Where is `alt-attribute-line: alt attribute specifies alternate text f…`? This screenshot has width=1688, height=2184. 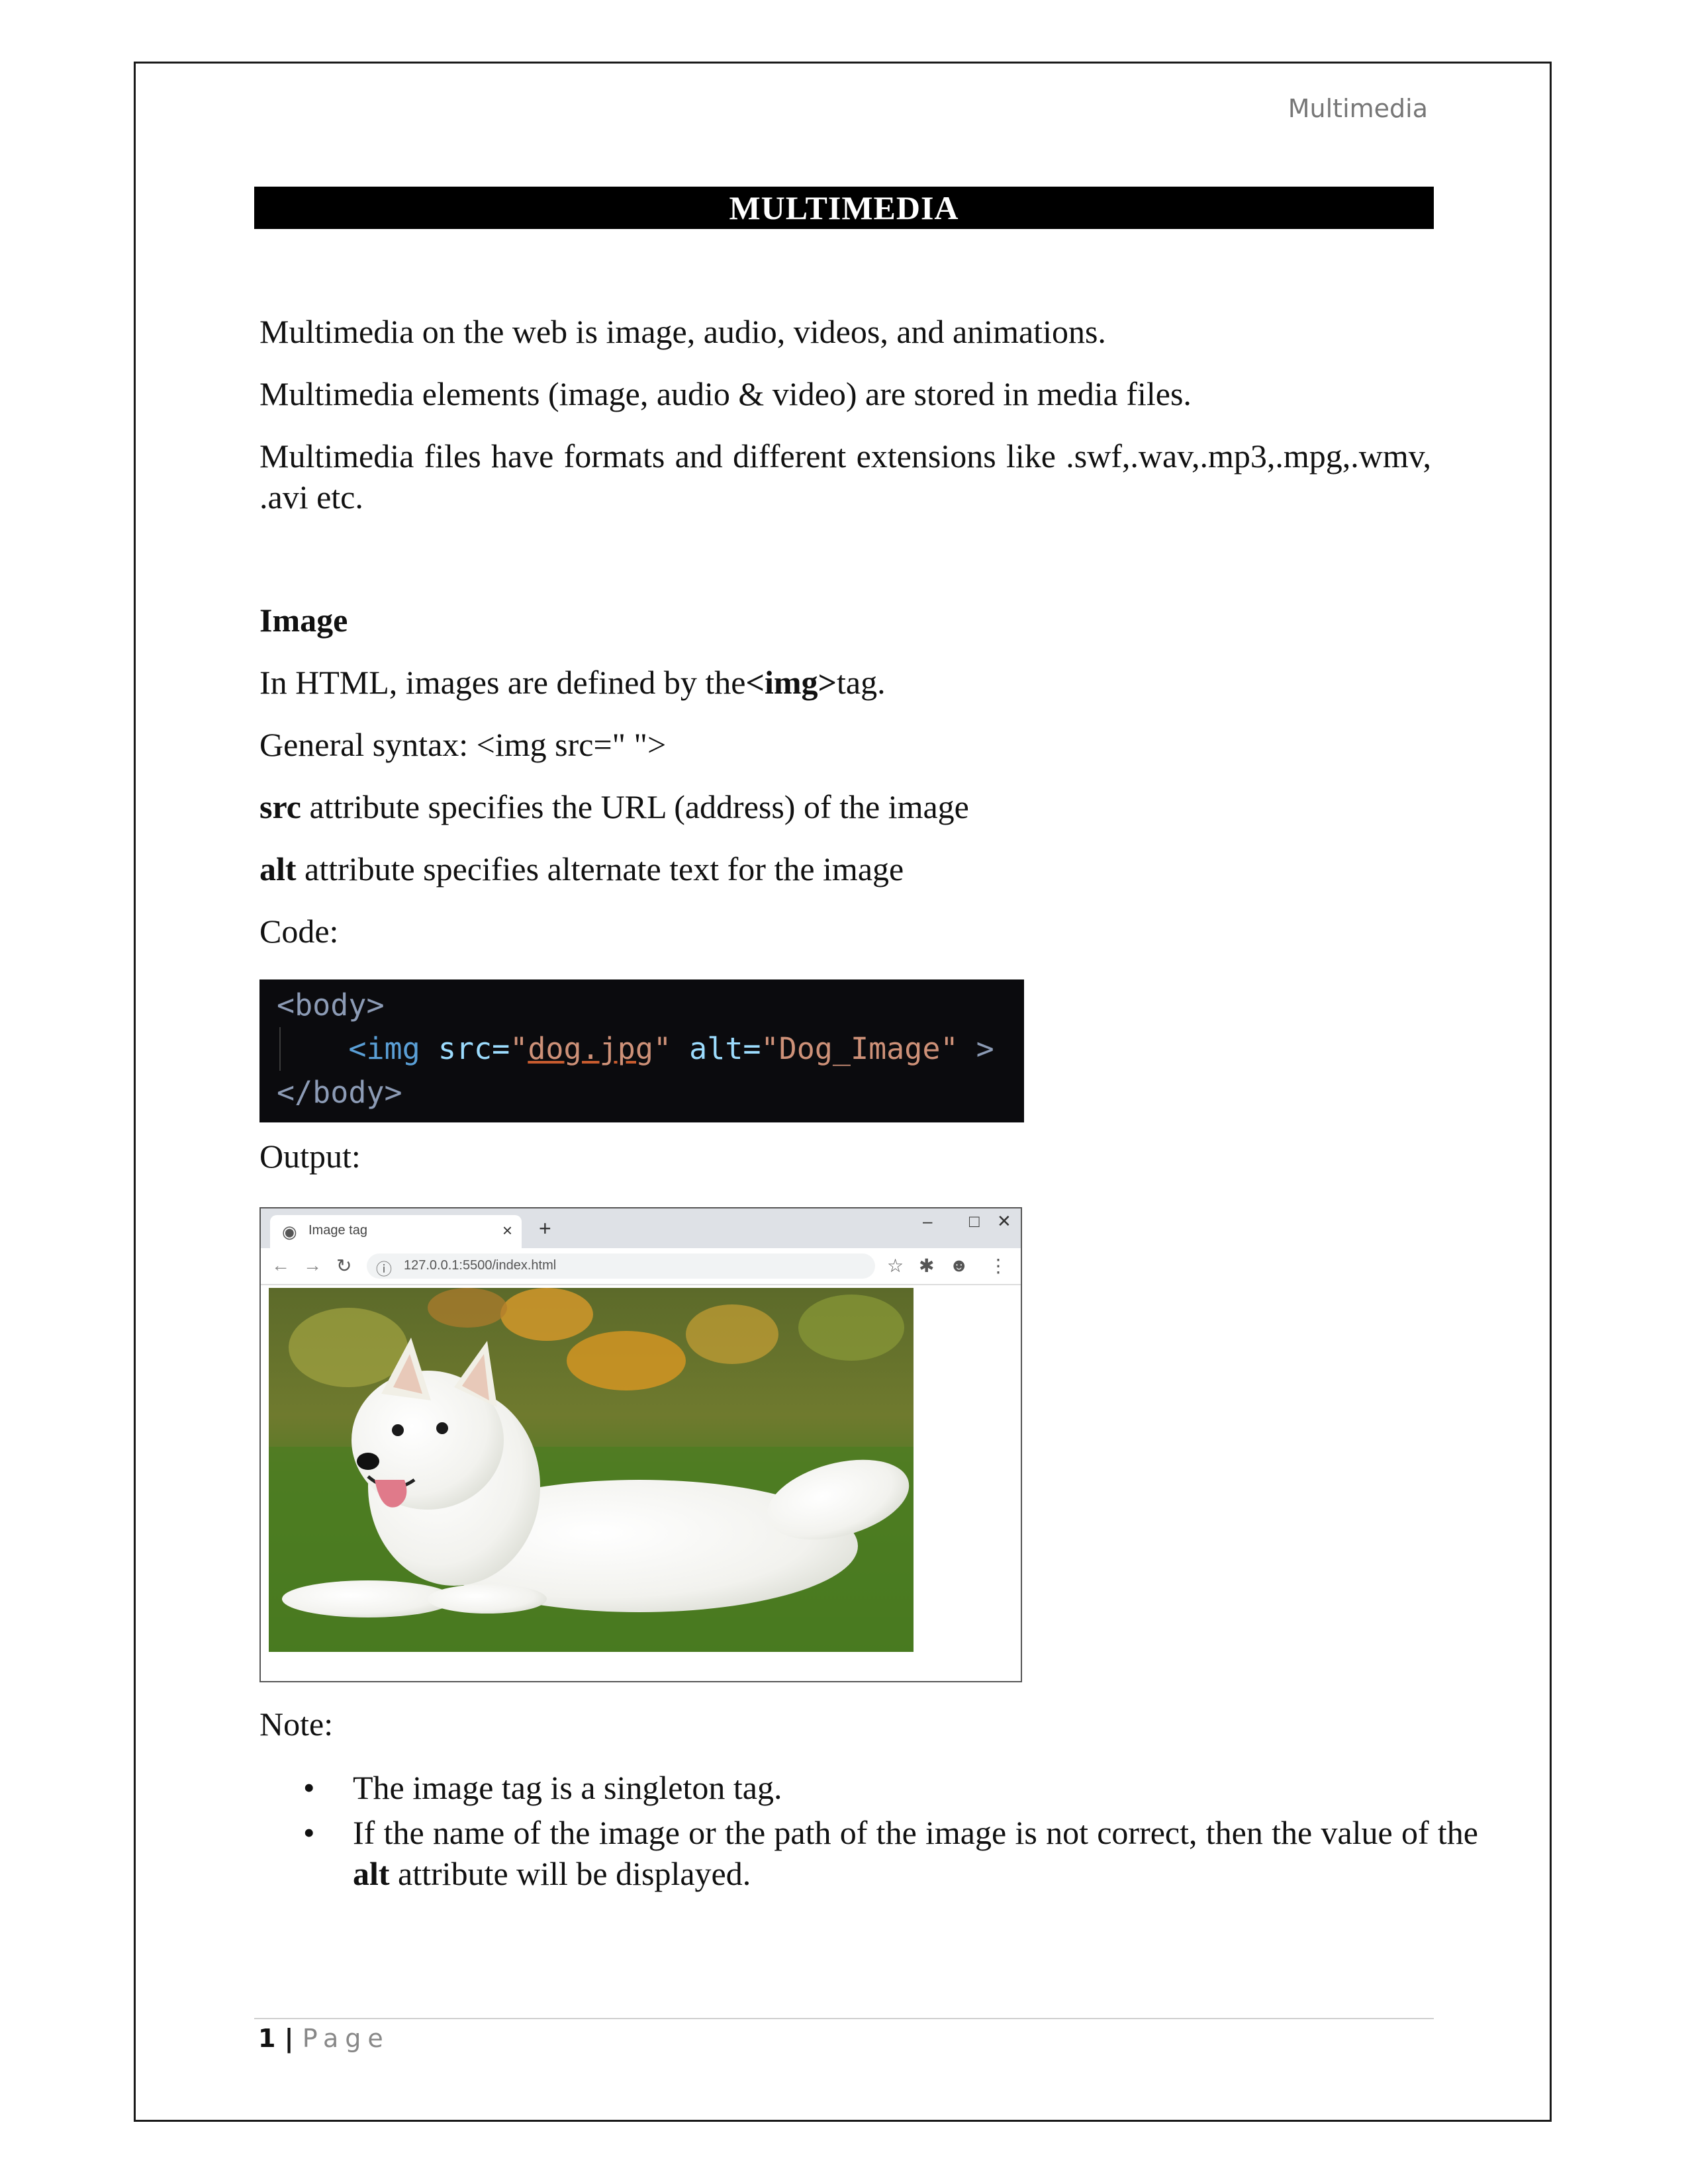 alt-attribute-line: alt attribute specifies alternate text f… is located at coordinates (581, 869).